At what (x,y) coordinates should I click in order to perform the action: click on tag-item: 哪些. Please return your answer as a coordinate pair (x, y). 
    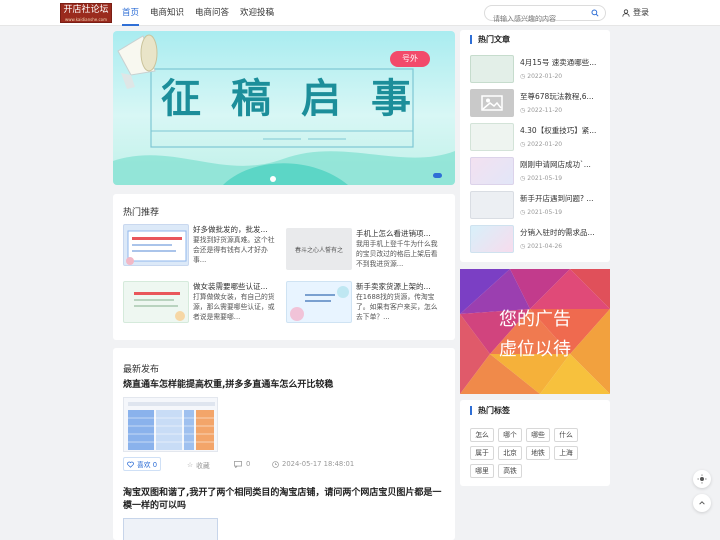
    Looking at the image, I should click on (538, 435).